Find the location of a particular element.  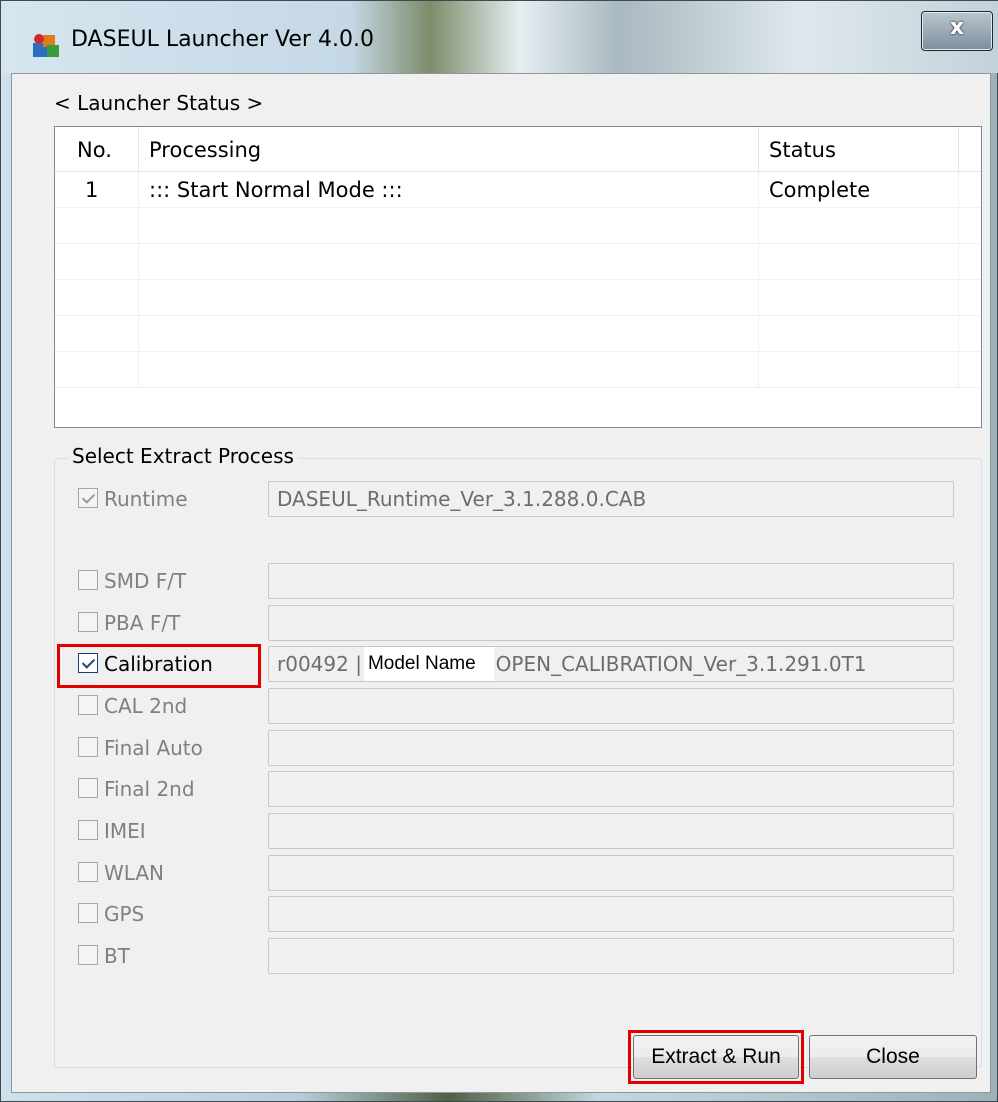

checkbox-label: Runtime is located at coordinates (146, 499).